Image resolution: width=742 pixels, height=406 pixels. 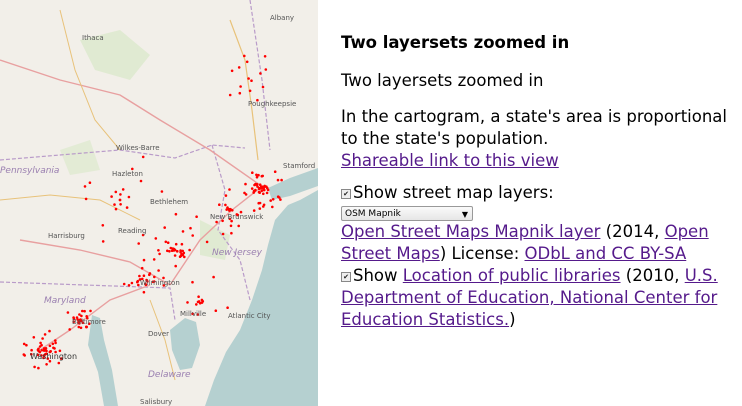 What do you see at coordinates (66, 236) in the screenshot?
I see `map-label-harrisburg: Harrisburg` at bounding box center [66, 236].